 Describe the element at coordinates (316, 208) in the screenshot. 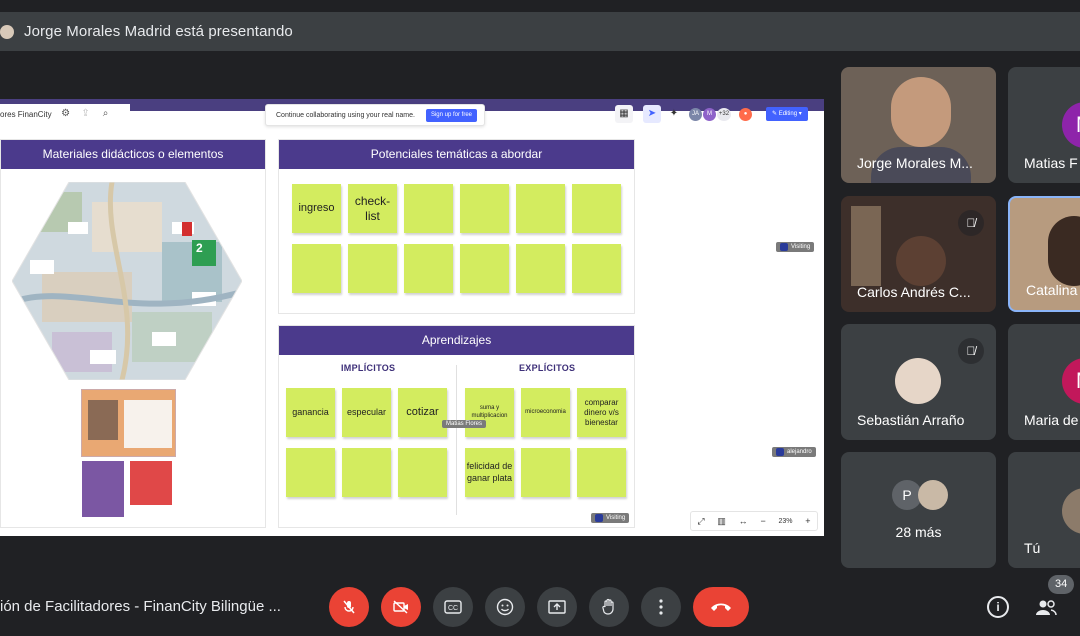

I see `sticky-note: ingreso` at that location.